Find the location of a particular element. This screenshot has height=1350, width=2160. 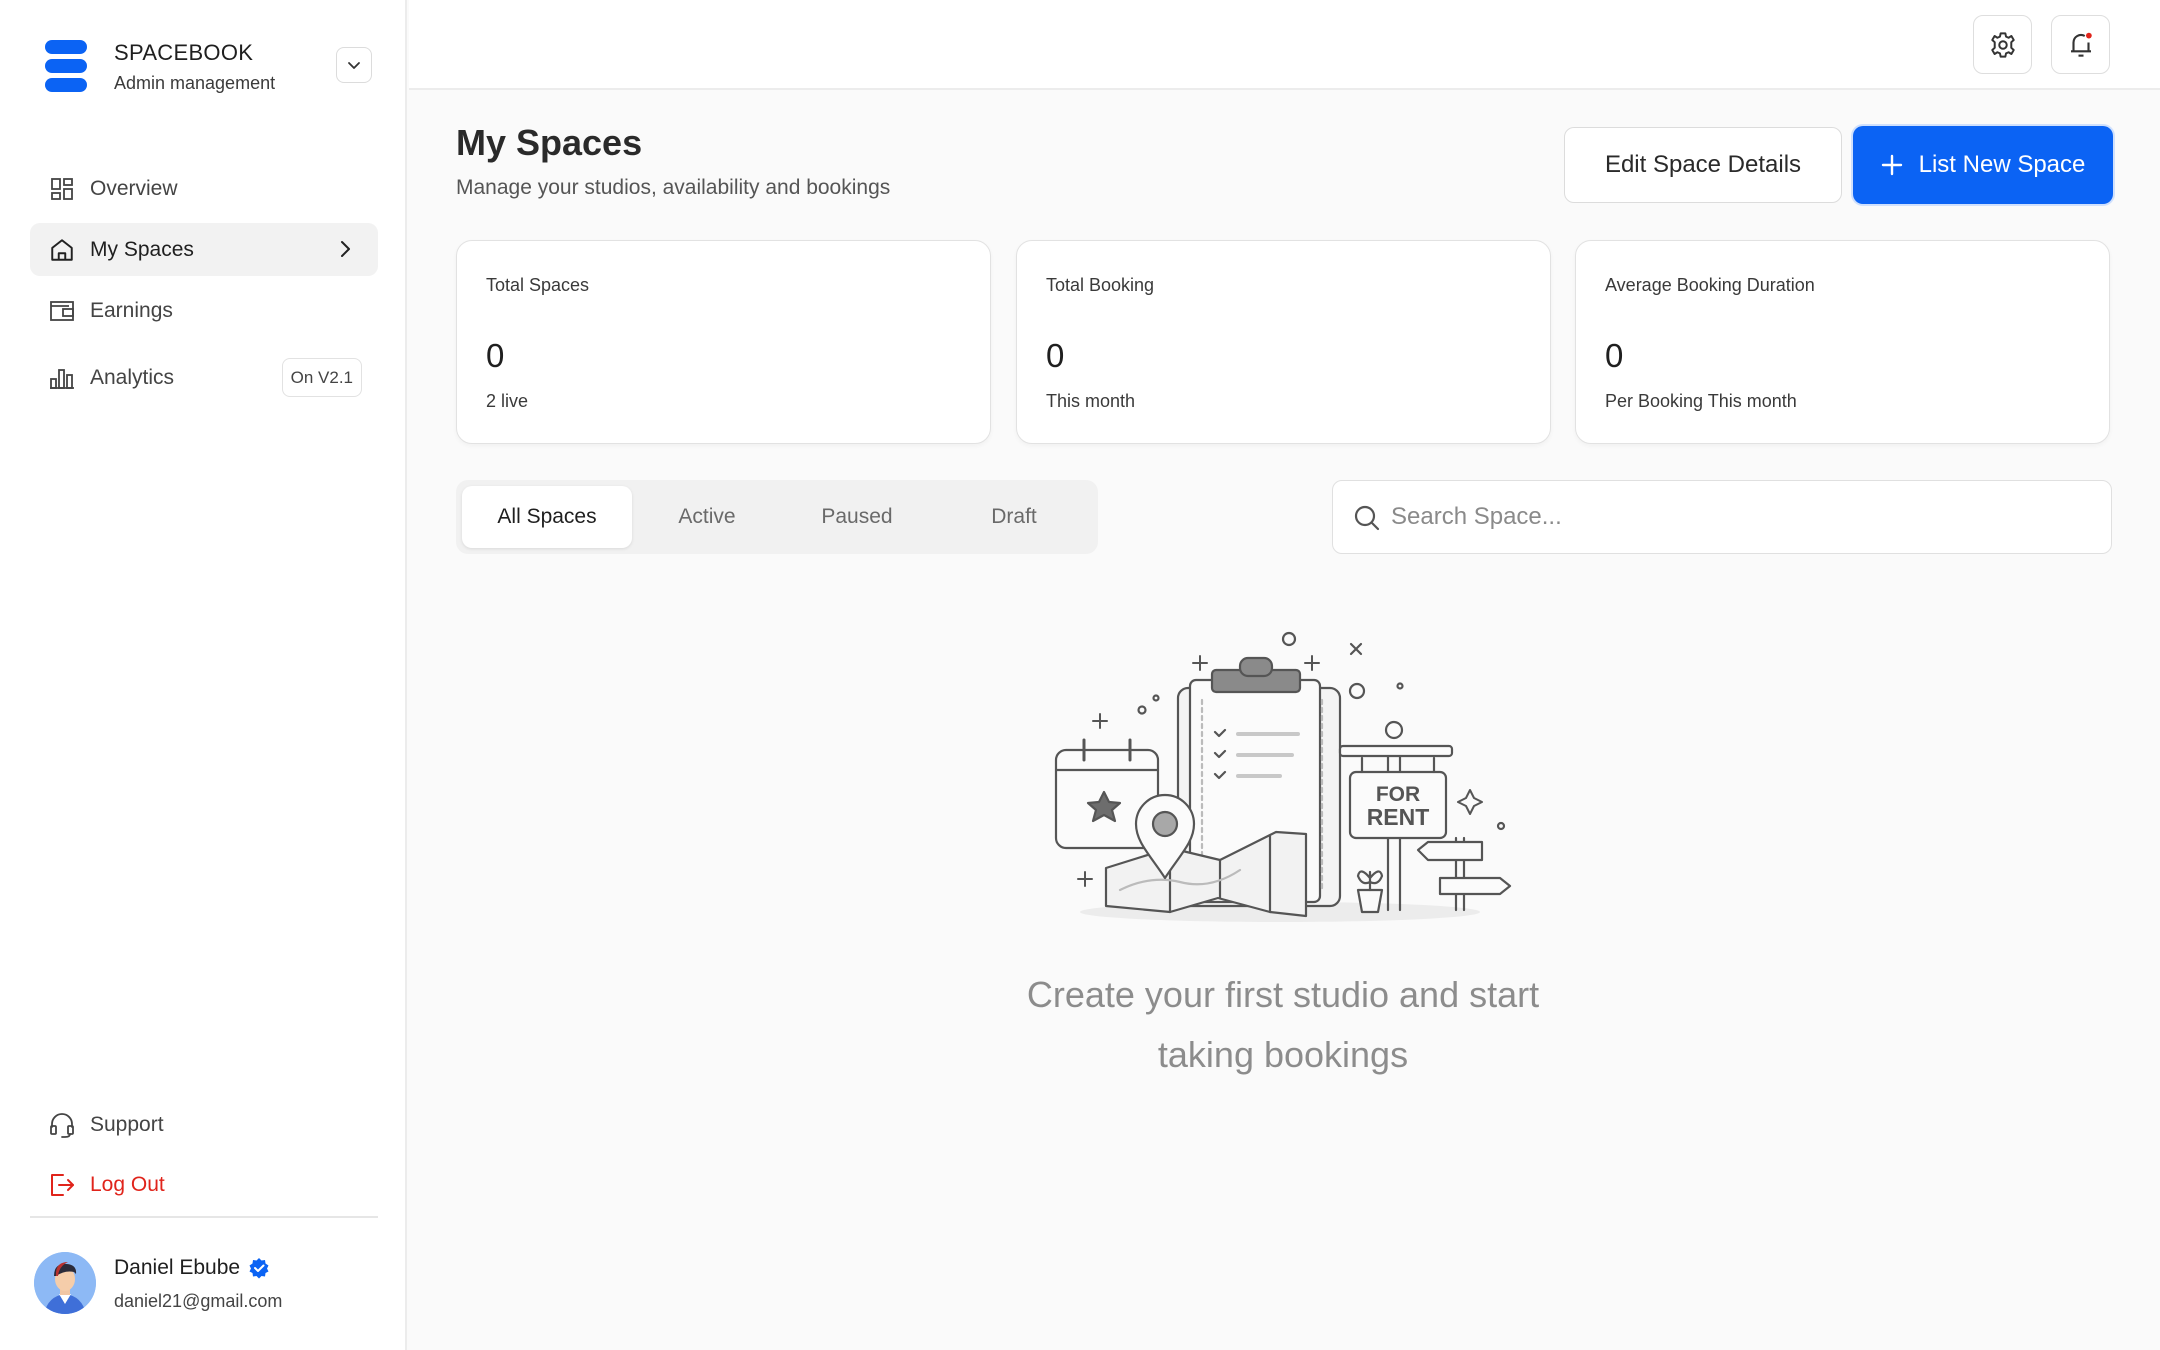

empty-state-line-1: Create your first studio and start is located at coordinates (1283, 994).